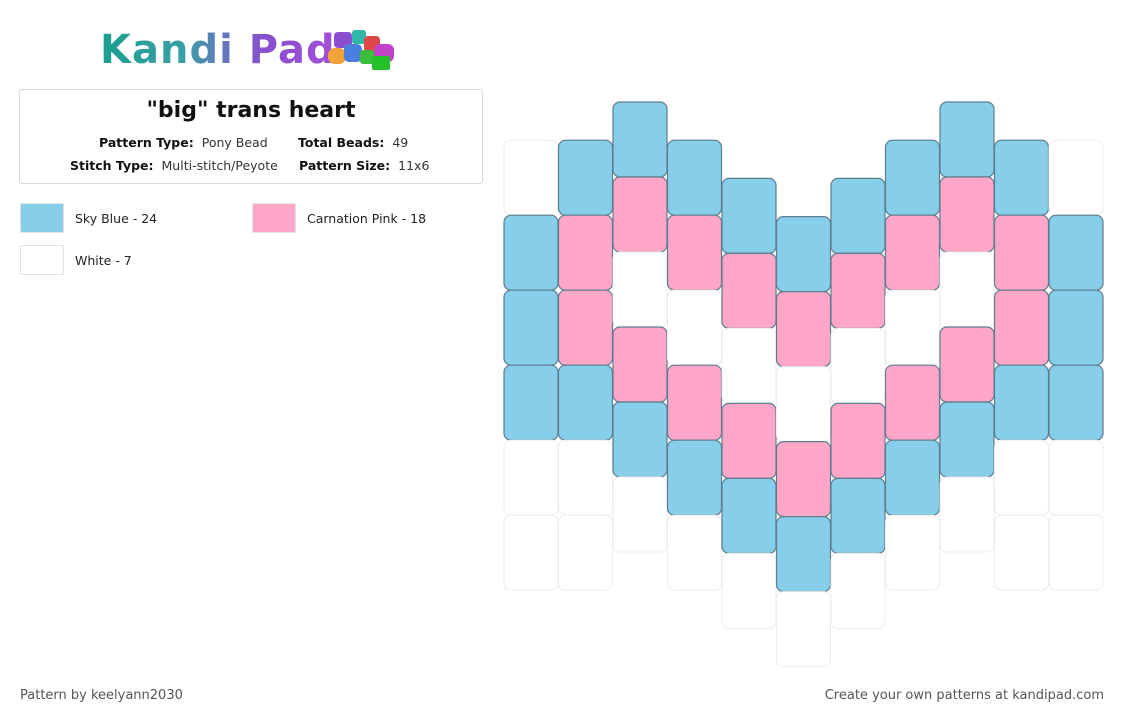 The height and width of the screenshot is (720, 1124). Describe the element at coordinates (803, 404) in the screenshot. I see `bead-c5-r2` at that location.